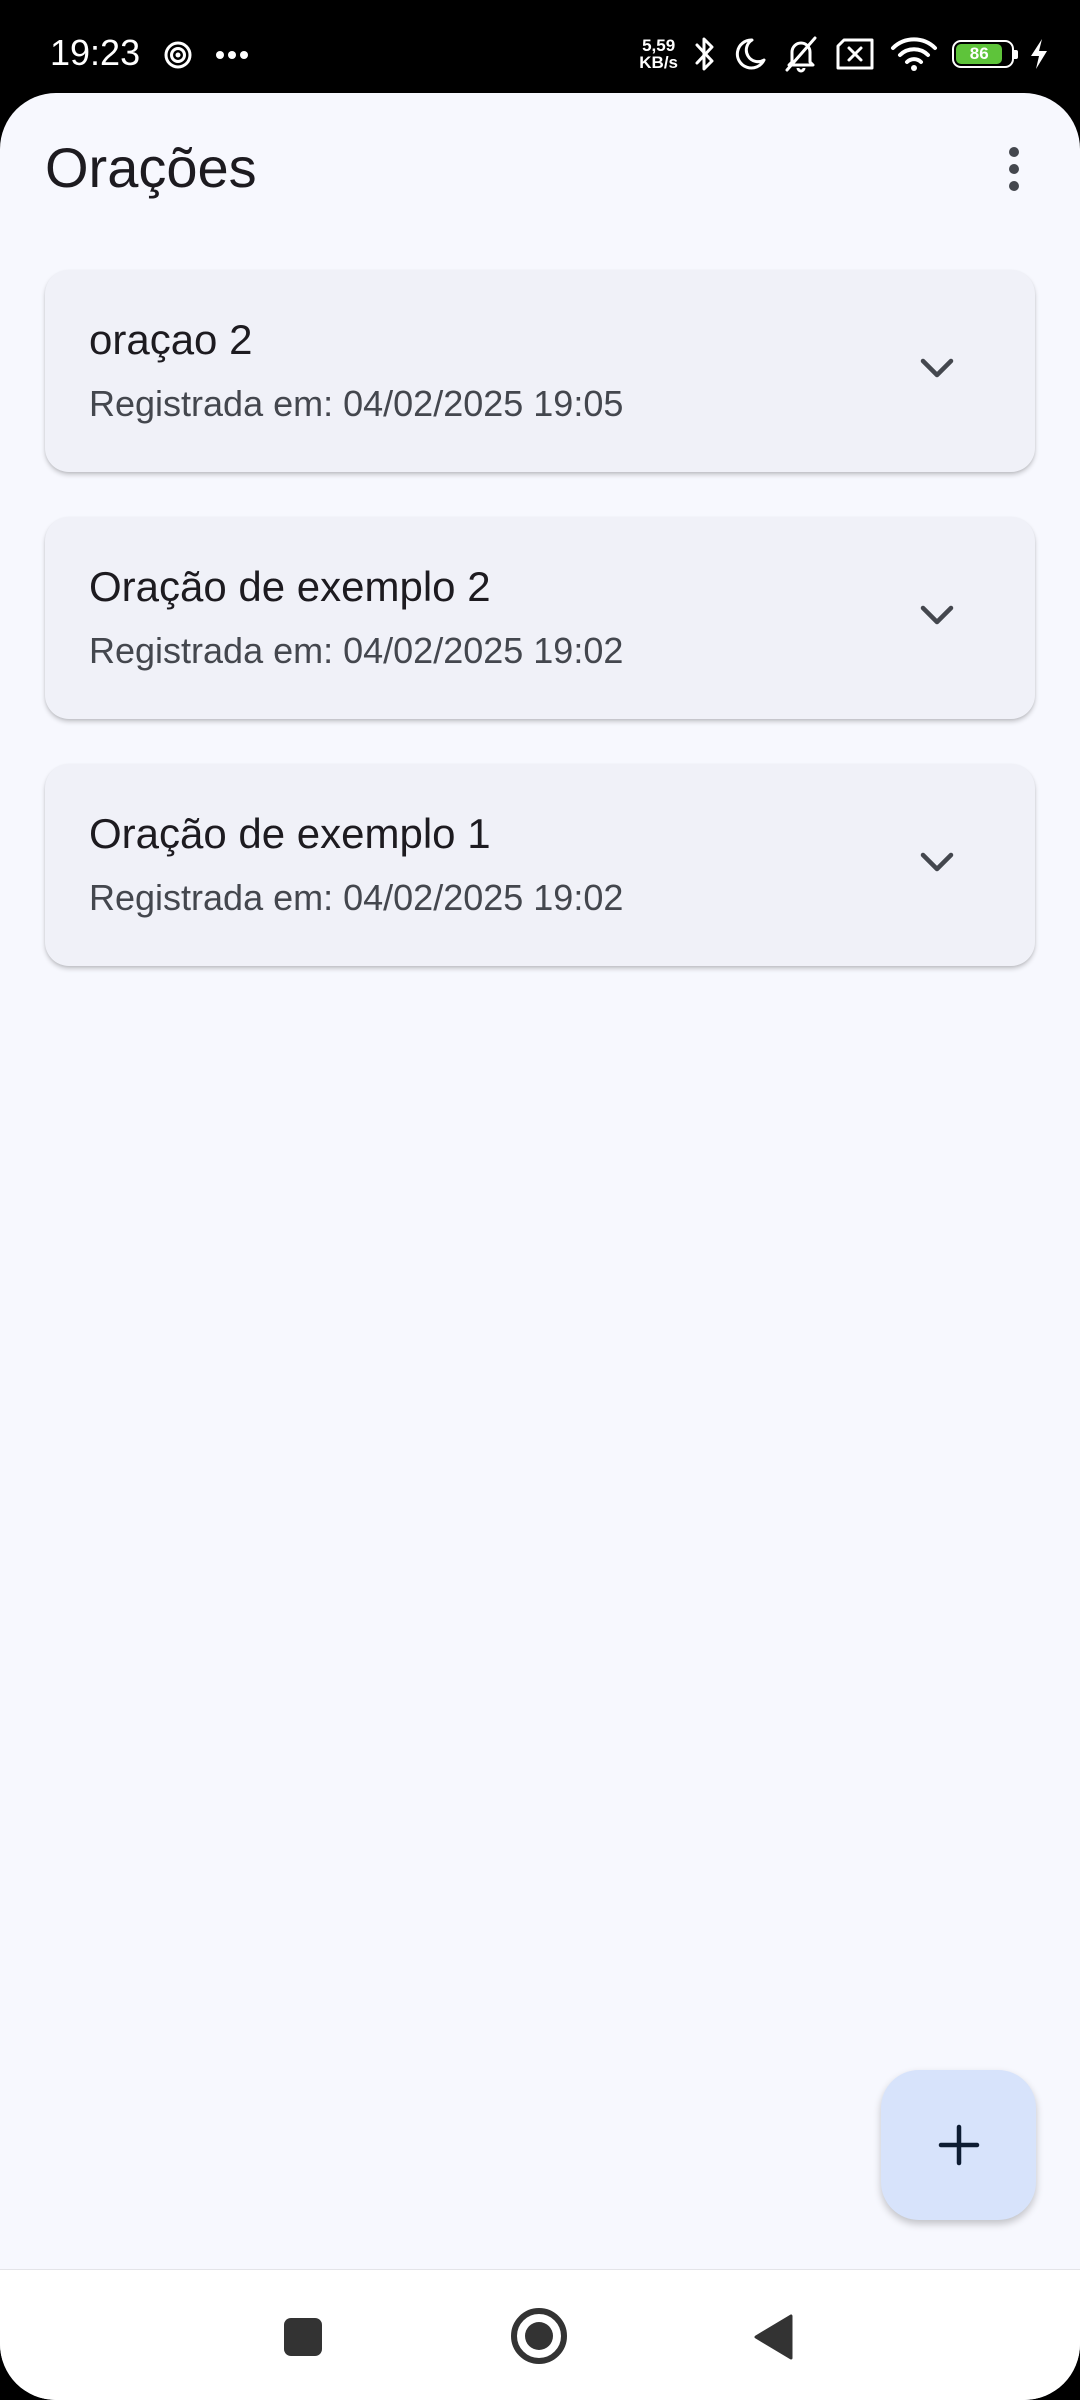 Image resolution: width=1080 pixels, height=2400 pixels. What do you see at coordinates (658, 62) in the screenshot?
I see `net-speed-unit: KB/s` at bounding box center [658, 62].